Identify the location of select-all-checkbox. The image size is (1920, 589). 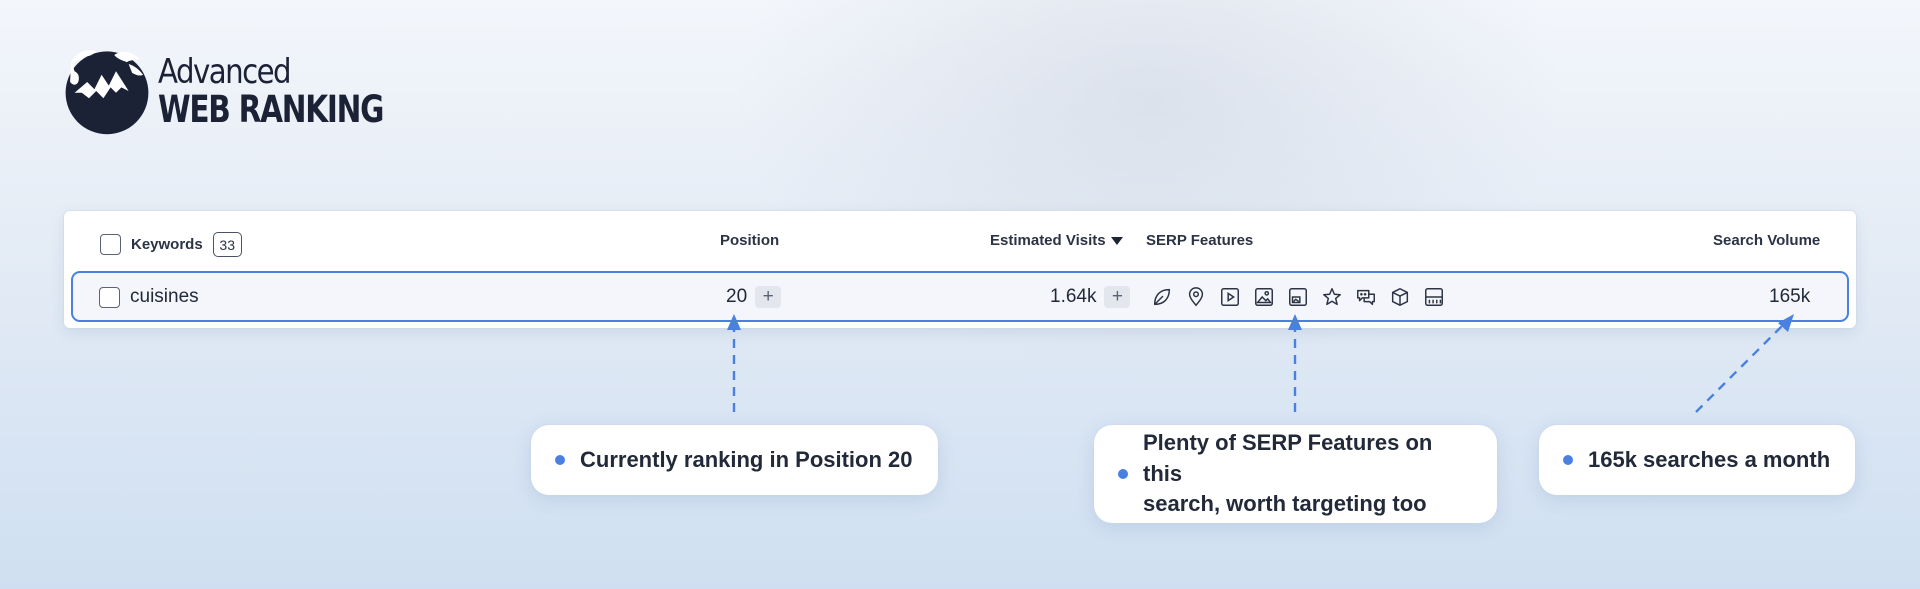
(110, 244).